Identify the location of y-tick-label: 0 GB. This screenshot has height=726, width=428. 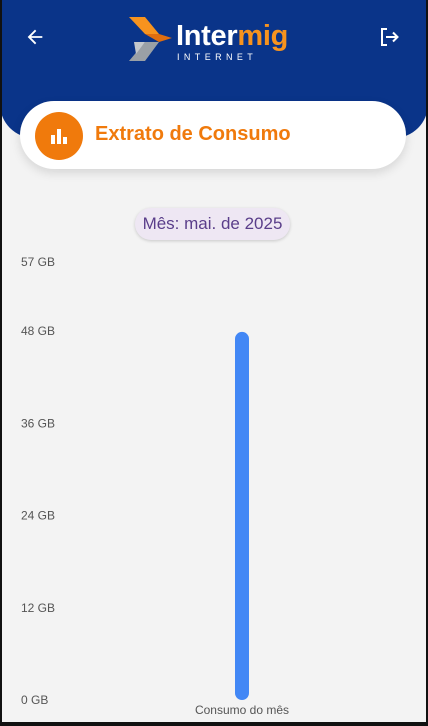
(34, 700).